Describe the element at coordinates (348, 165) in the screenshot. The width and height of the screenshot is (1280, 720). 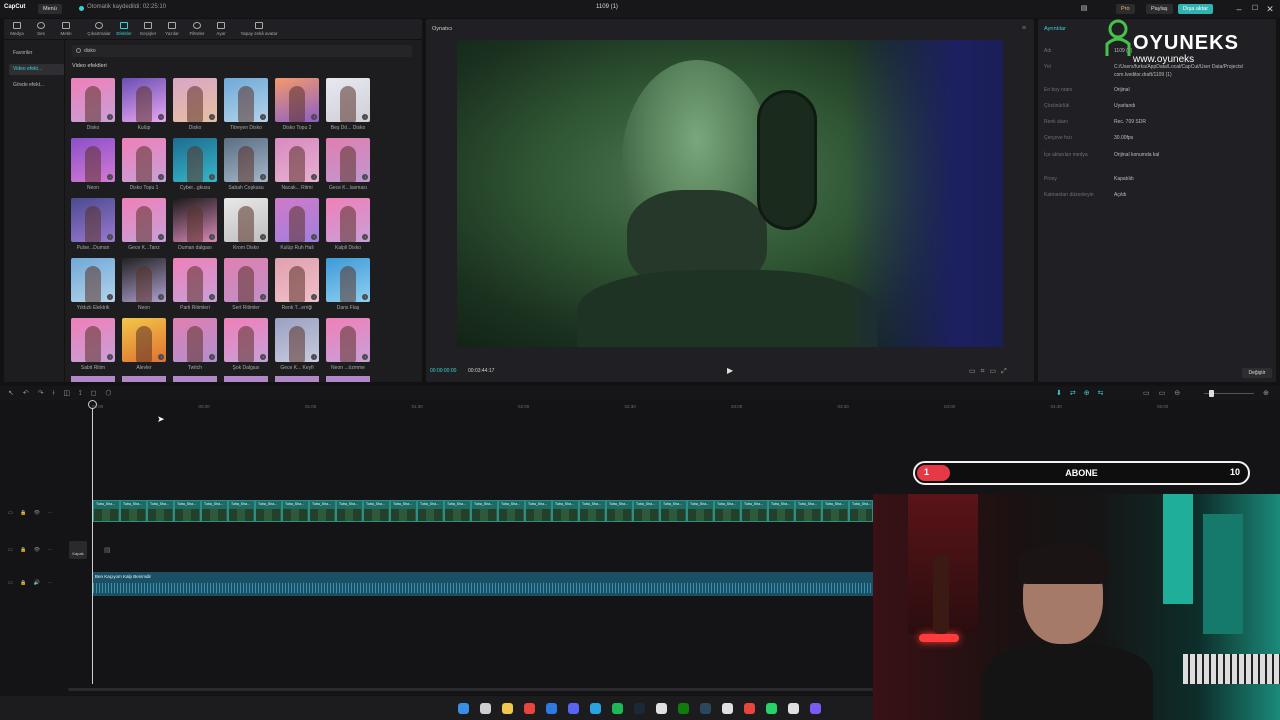
I see `effect-item: ↓ Gece K...lasması` at that location.